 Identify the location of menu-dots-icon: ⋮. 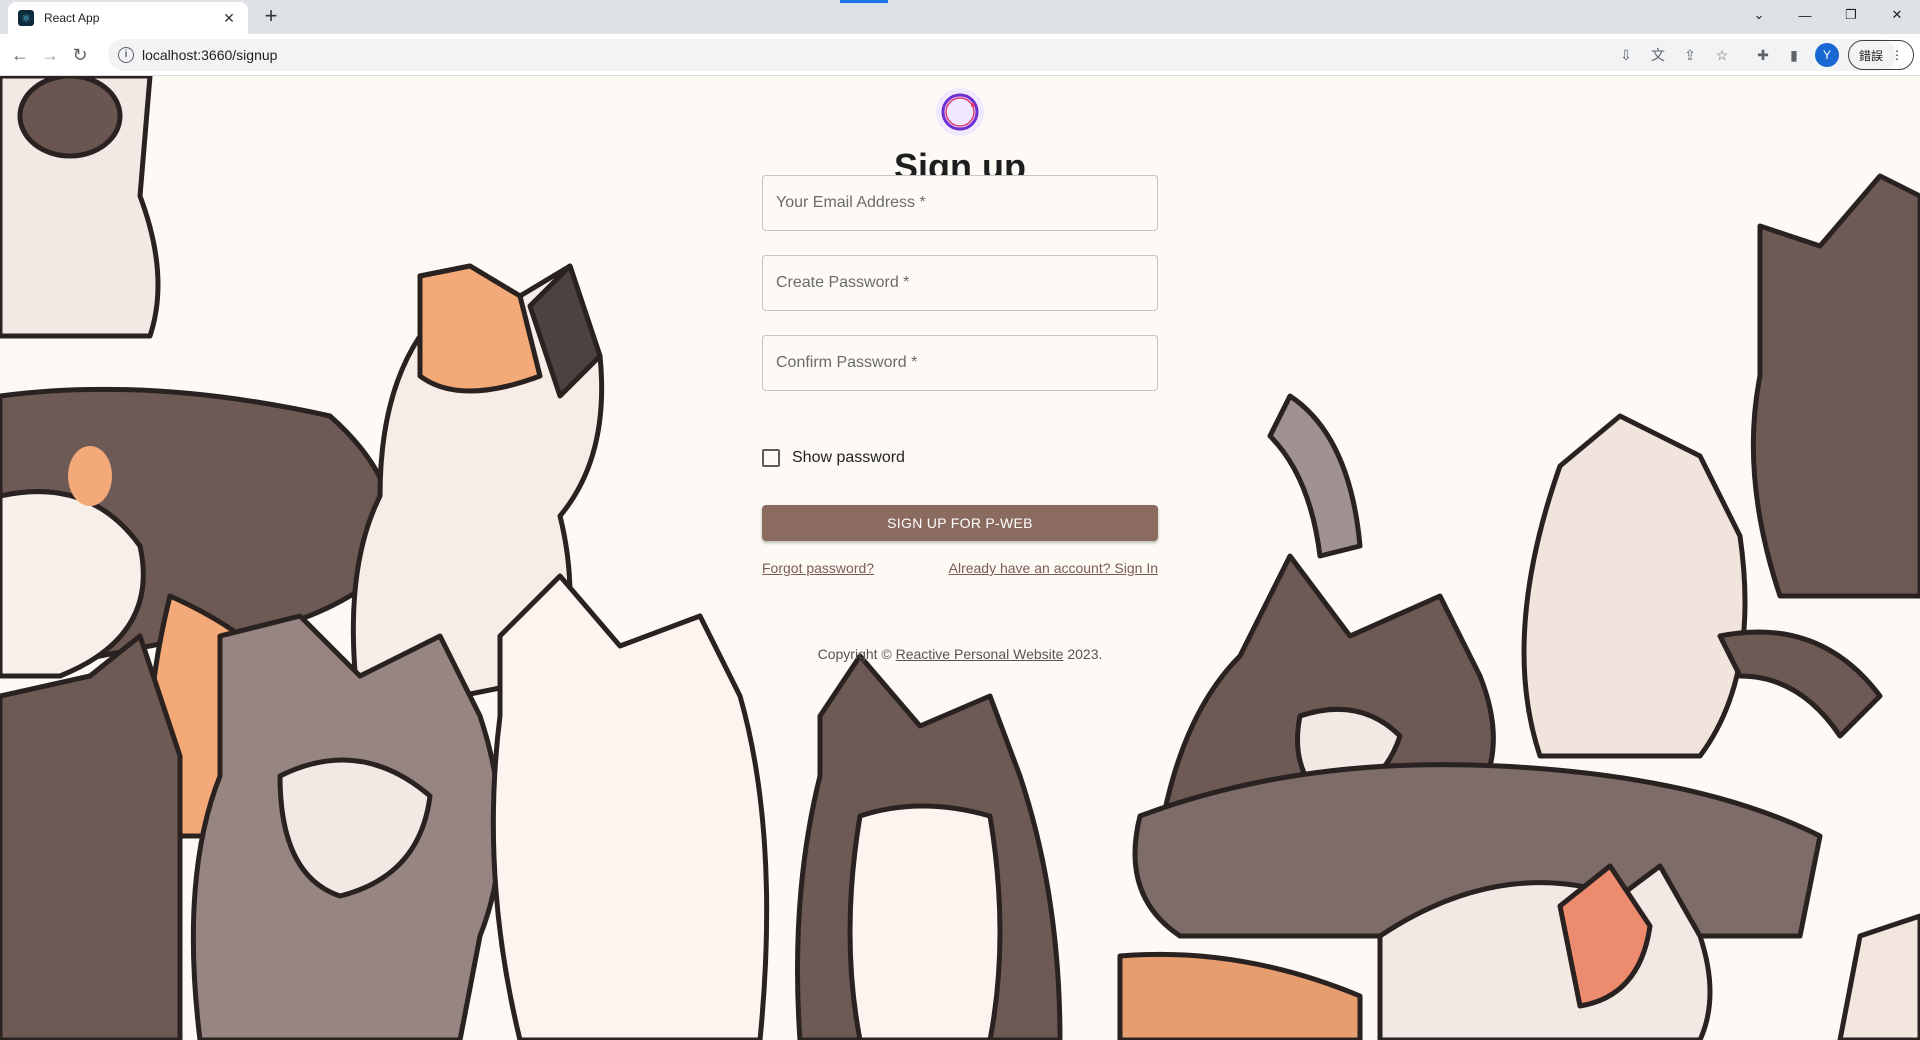
(1896, 55).